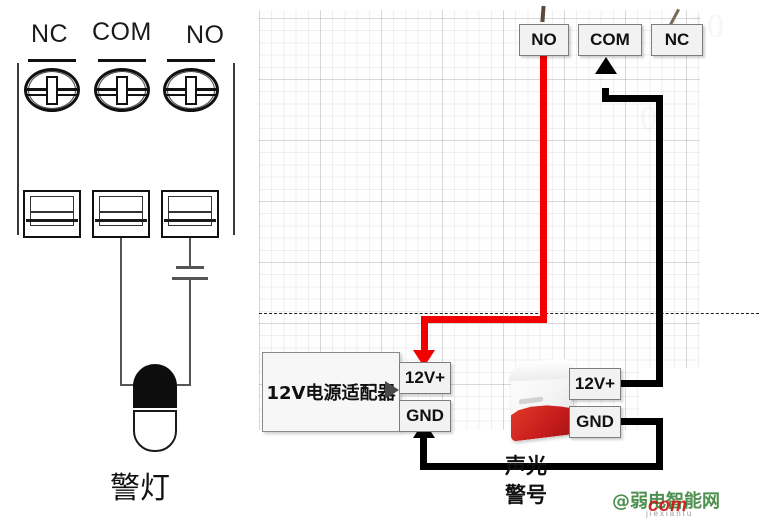 The image size is (774, 528). I want to click on siren-label-line1: 声光, so click(526, 466).